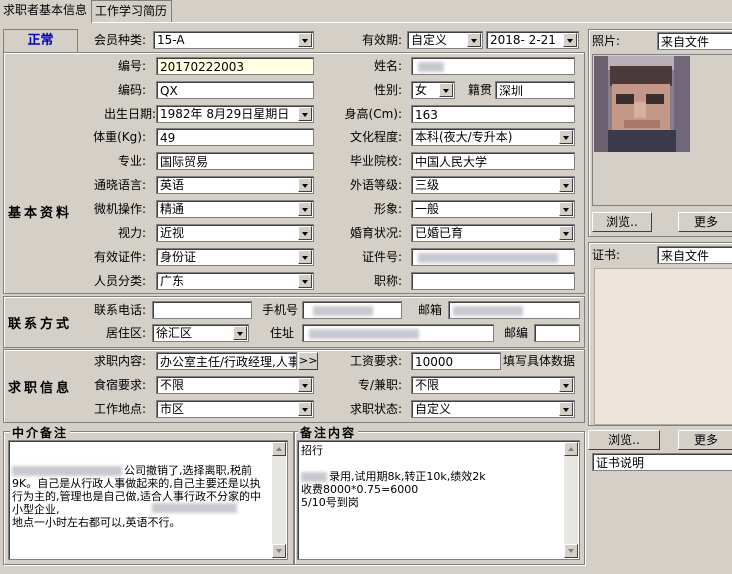 The height and width of the screenshot is (574, 732). Describe the element at coordinates (202, 310) in the screenshot. I see `phone-field` at that location.